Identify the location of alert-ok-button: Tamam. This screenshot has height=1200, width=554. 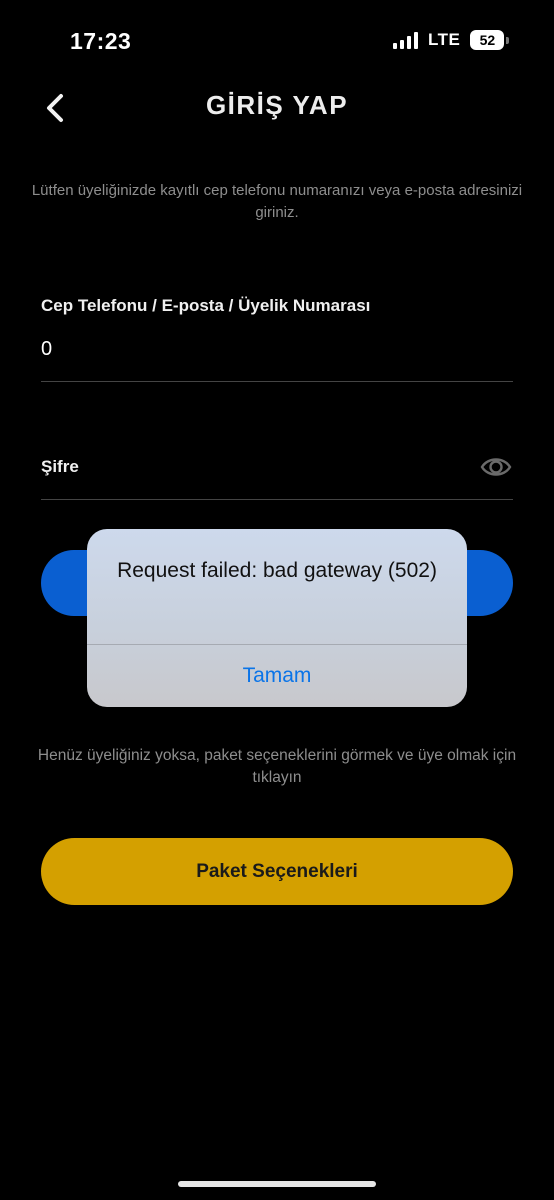
(277, 676).